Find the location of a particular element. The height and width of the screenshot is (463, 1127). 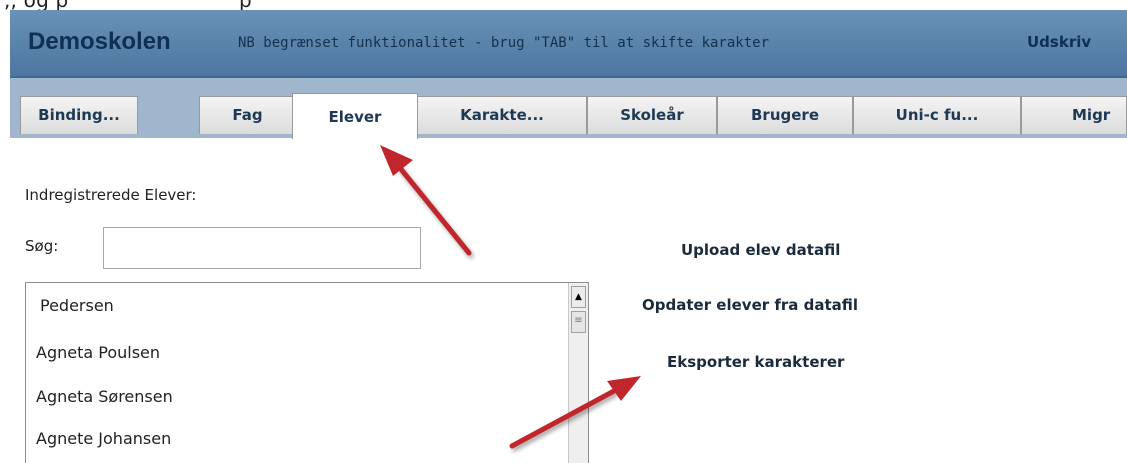

triangle-up-icon: ▲ is located at coordinates (578, 297).